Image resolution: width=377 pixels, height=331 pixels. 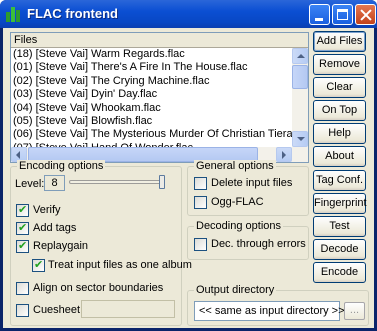 I want to click on file-list-item: (04) [Steve Vai] Whookam.flac, so click(x=151, y=108).